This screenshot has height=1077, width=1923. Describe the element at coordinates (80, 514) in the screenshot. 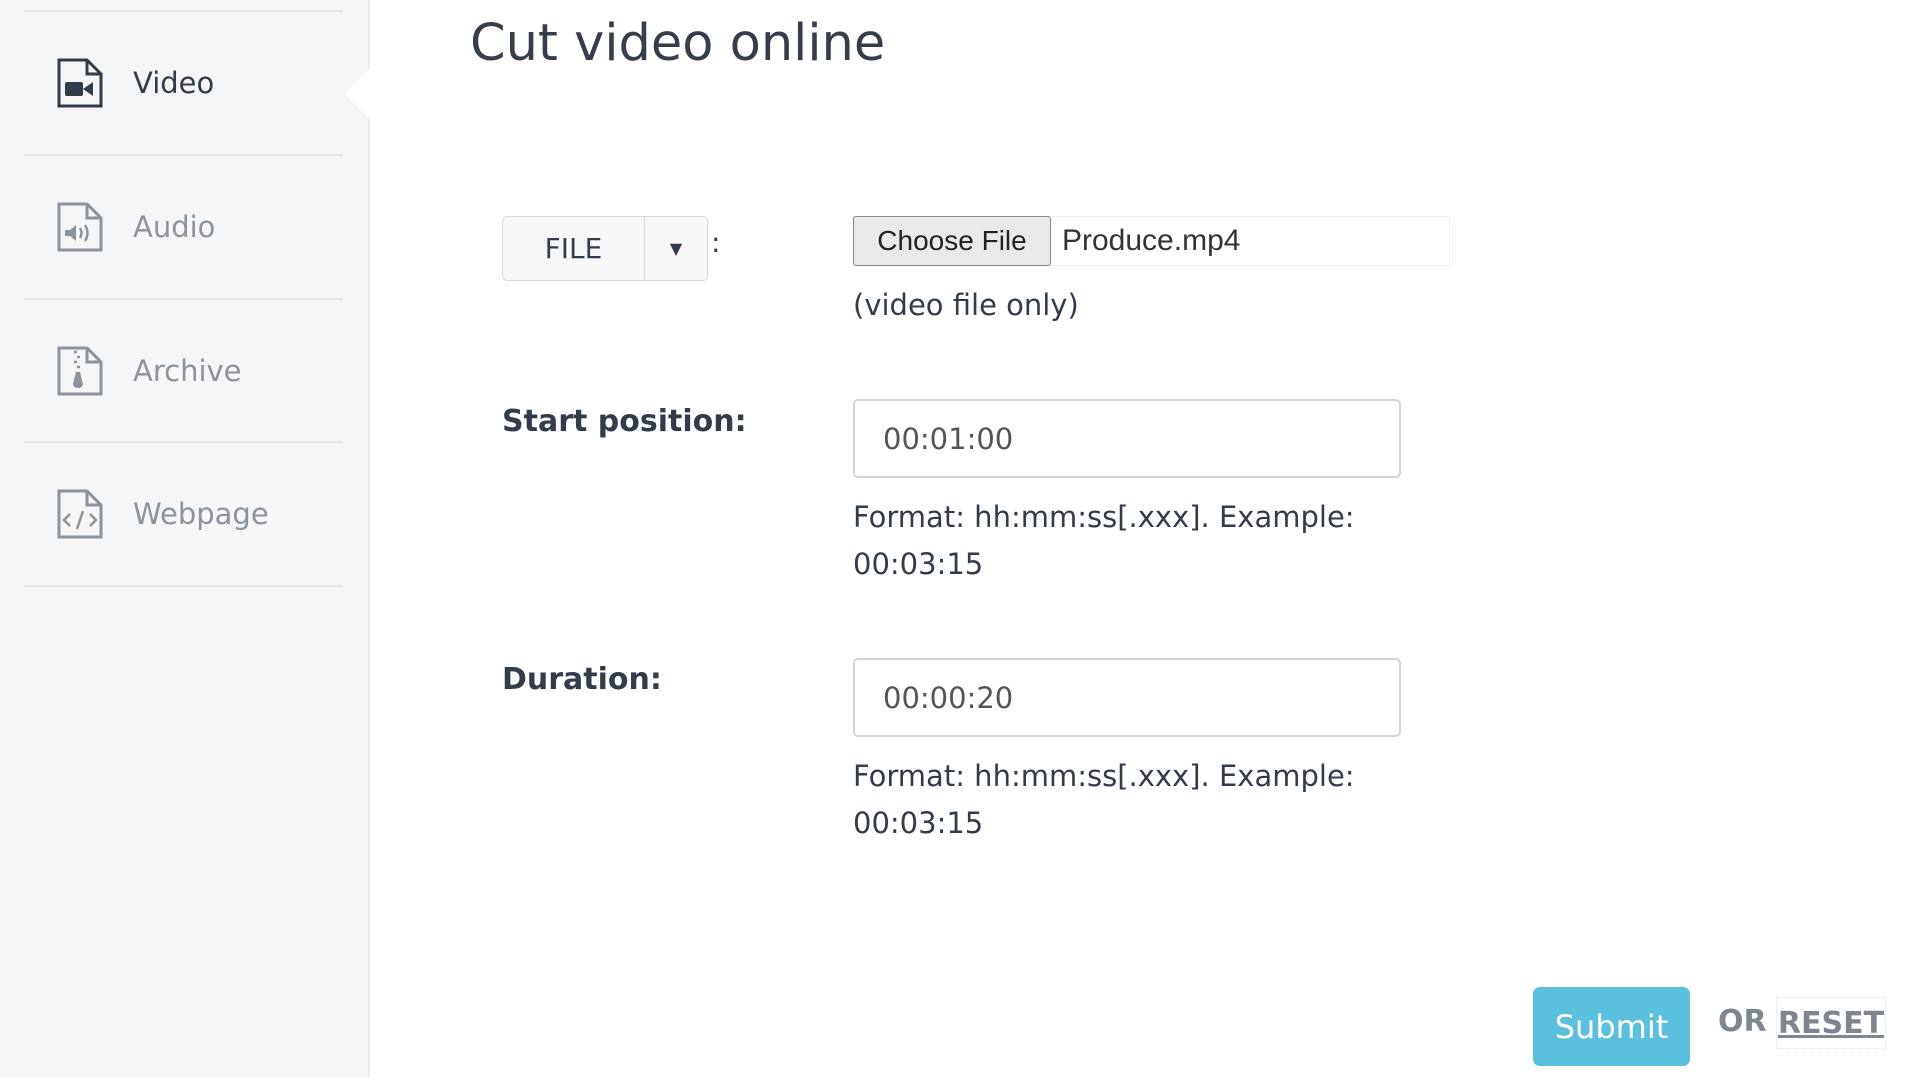

I see `webpage-file-icon` at that location.